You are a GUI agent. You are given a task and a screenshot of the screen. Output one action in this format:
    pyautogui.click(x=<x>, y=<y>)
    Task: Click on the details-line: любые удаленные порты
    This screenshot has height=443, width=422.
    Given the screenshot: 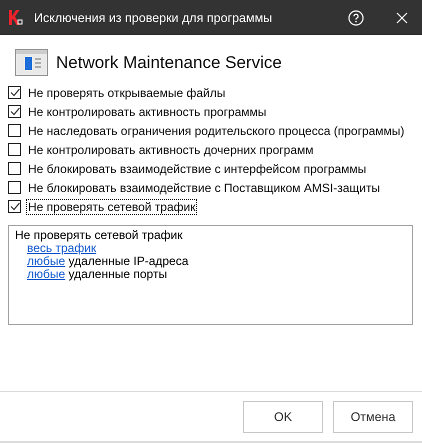 What is the action you would take?
    pyautogui.click(x=97, y=274)
    